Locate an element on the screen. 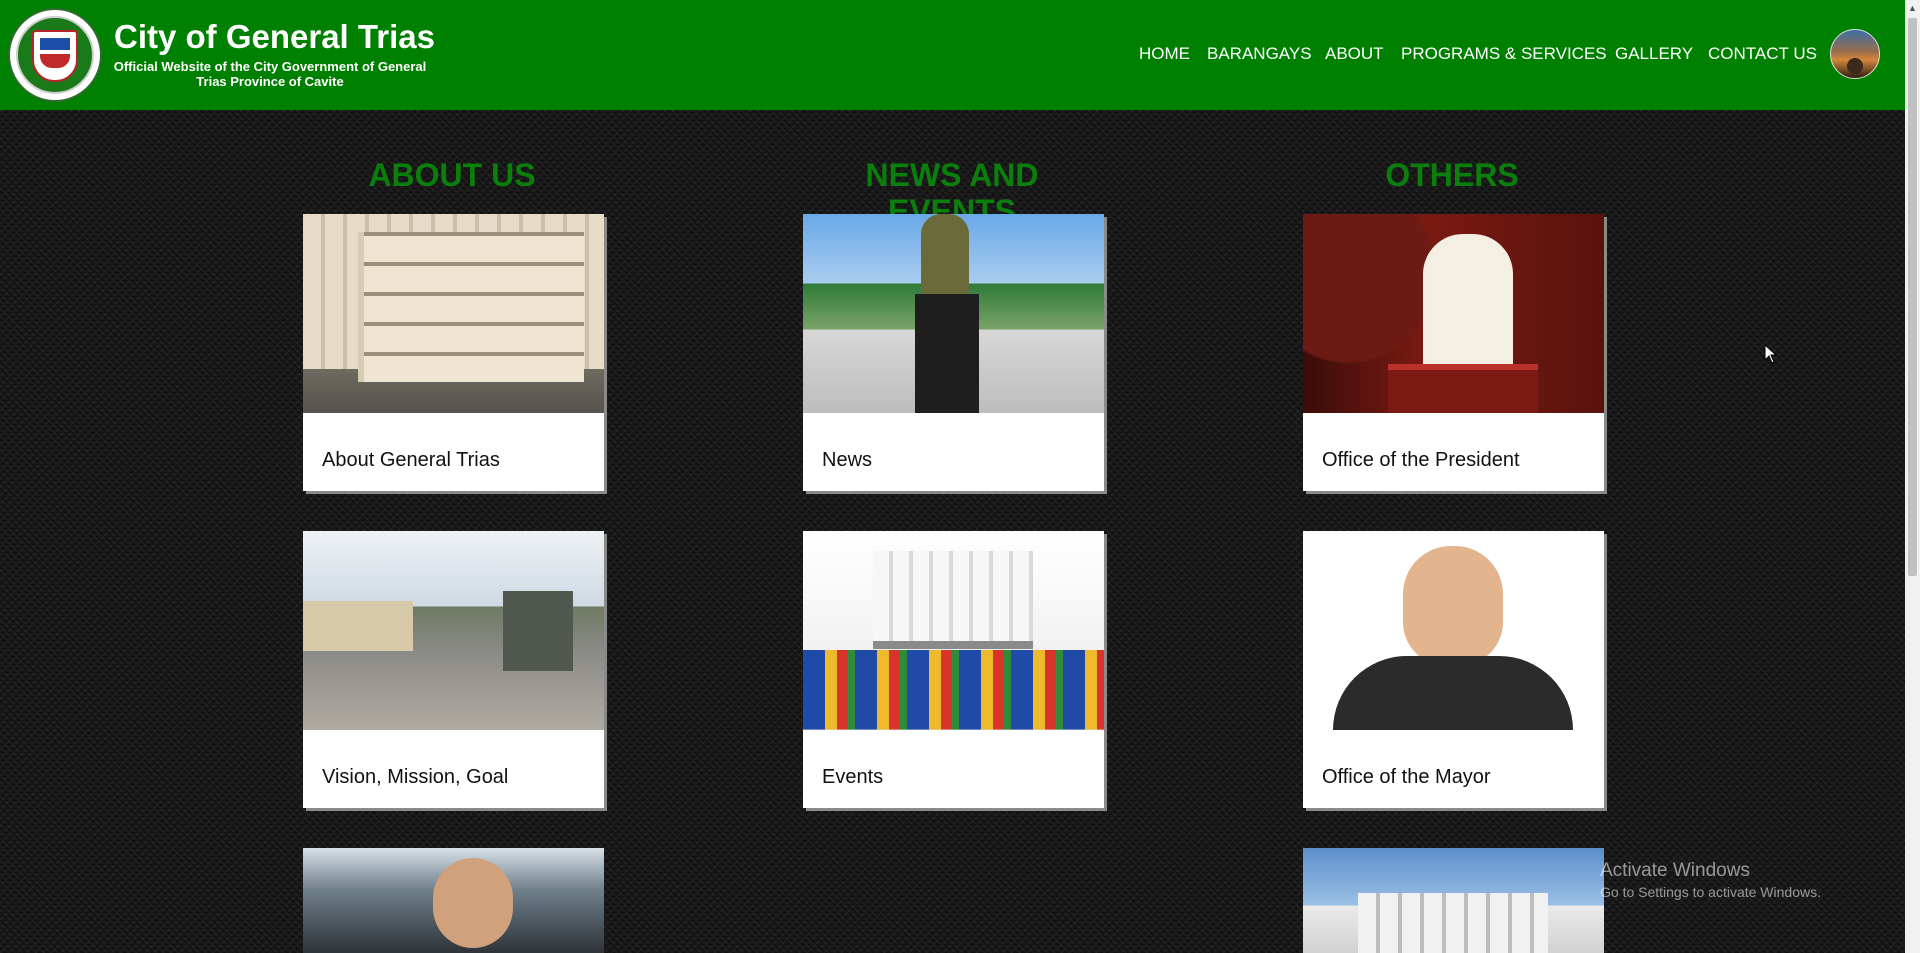 The height and width of the screenshot is (953, 1920). card-about-partial is located at coordinates (453, 900).